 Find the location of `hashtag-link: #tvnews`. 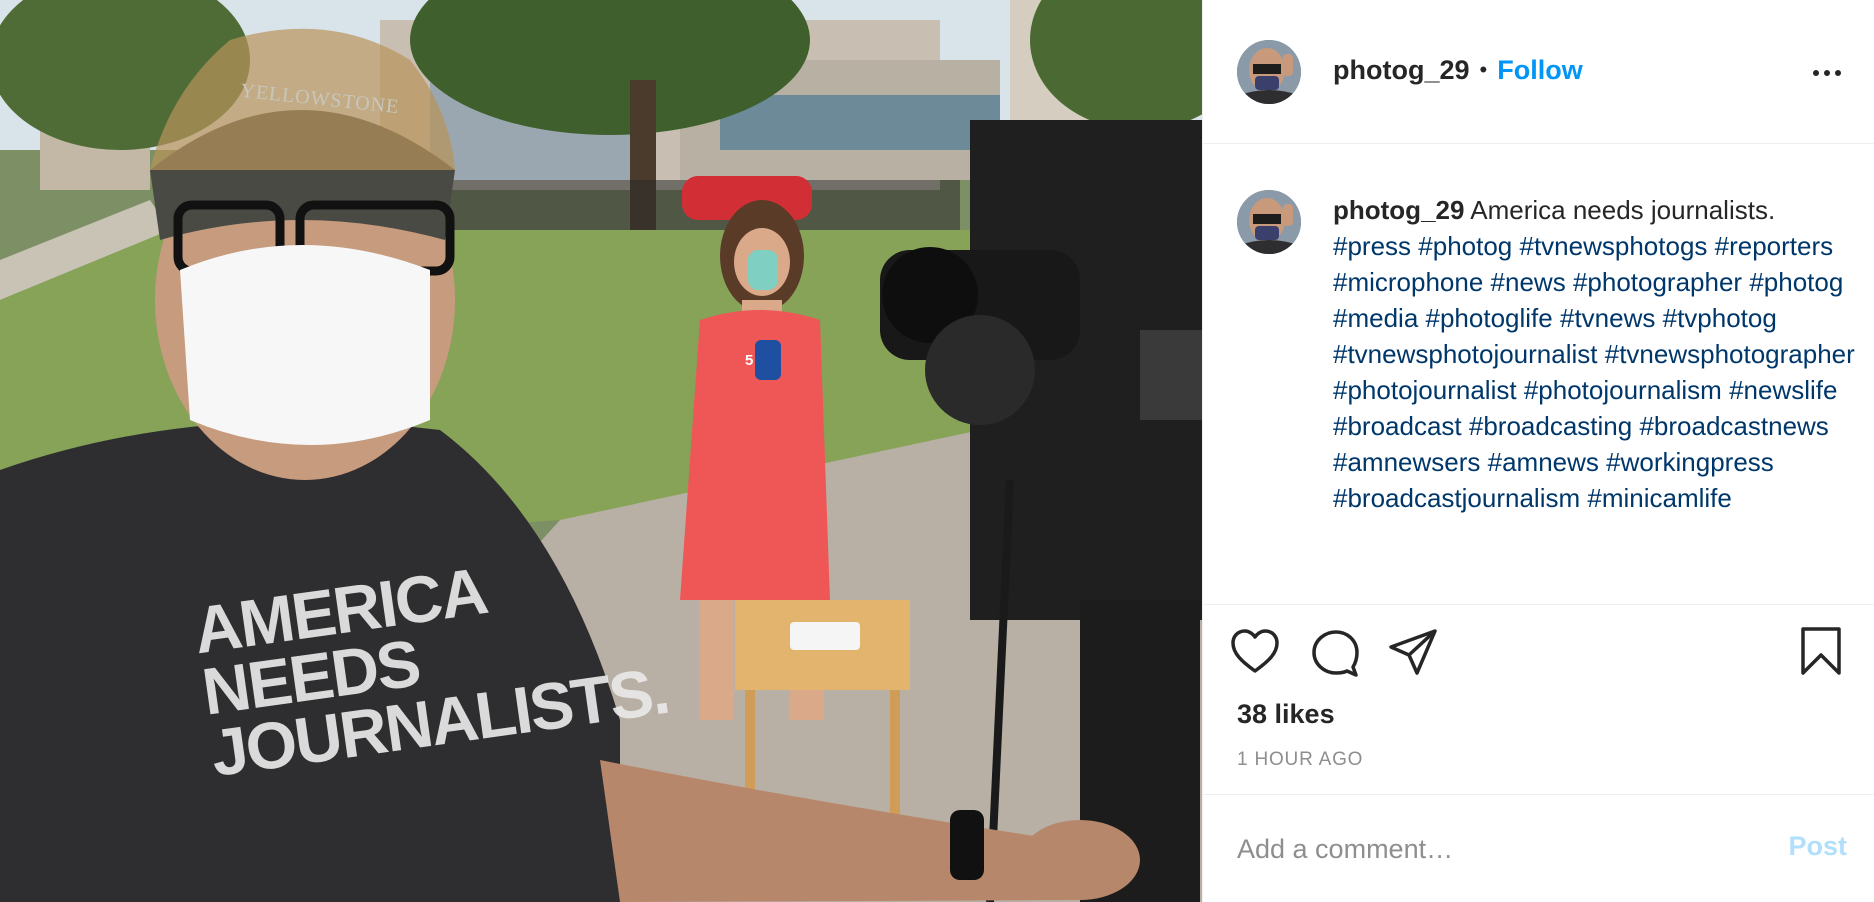

hashtag-link: #tvnews is located at coordinates (1607, 318).